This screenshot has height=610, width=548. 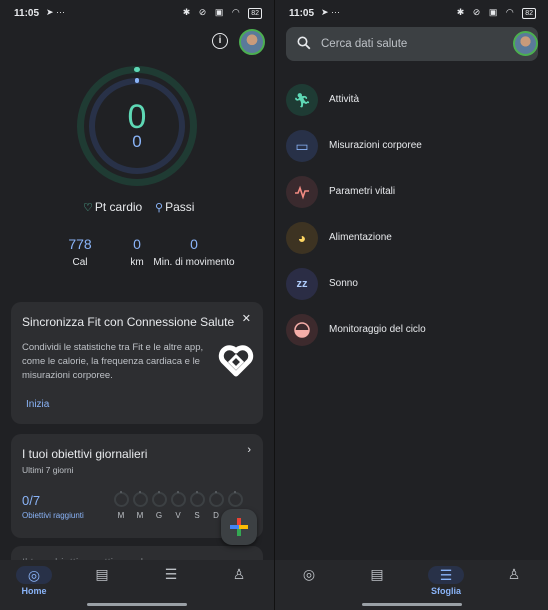 What do you see at coordinates (137, 80) in the screenshot?
I see `steps-progress` at bounding box center [137, 80].